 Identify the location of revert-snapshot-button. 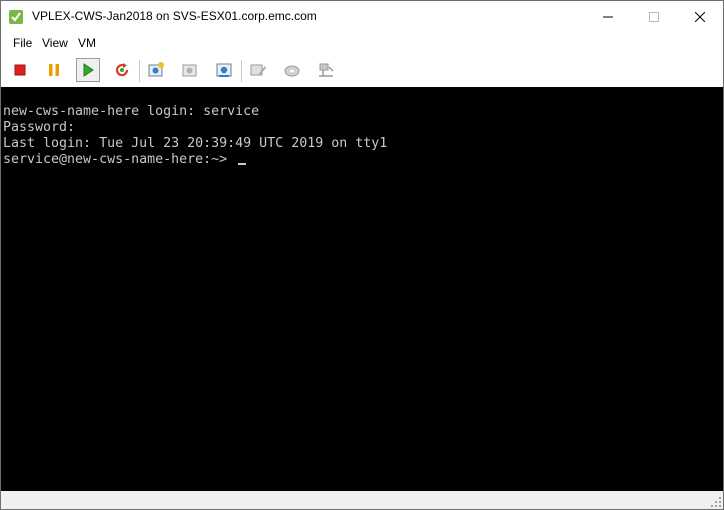
(190, 70).